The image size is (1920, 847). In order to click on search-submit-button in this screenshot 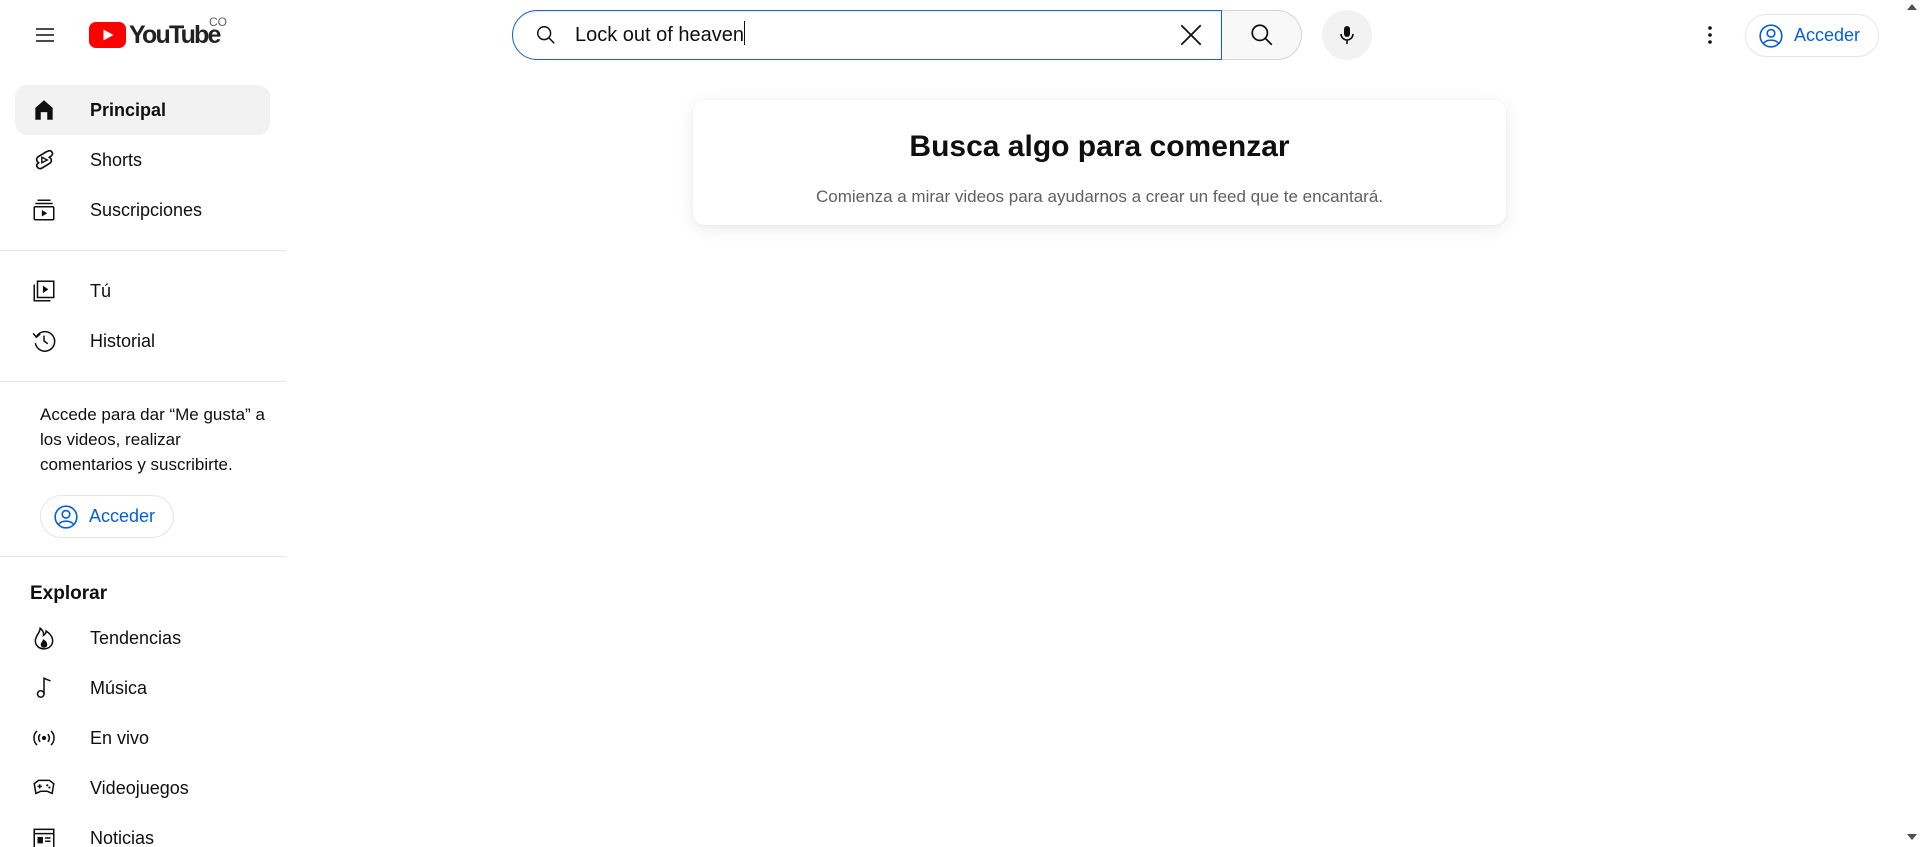, I will do `click(1262, 35)`.